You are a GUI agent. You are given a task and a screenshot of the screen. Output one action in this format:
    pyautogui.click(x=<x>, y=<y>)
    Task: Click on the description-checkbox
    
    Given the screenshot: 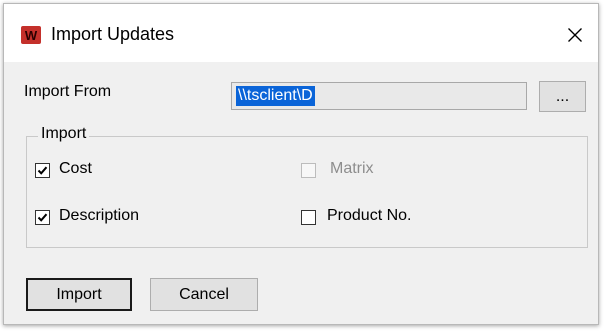 What is the action you would take?
    pyautogui.click(x=42, y=217)
    